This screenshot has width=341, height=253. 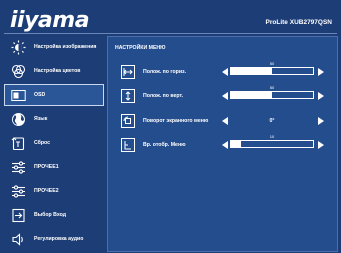 What do you see at coordinates (46, 191) in the screenshot?
I see `sidebar-item-label: ПРОЧЕЕ2` at bounding box center [46, 191].